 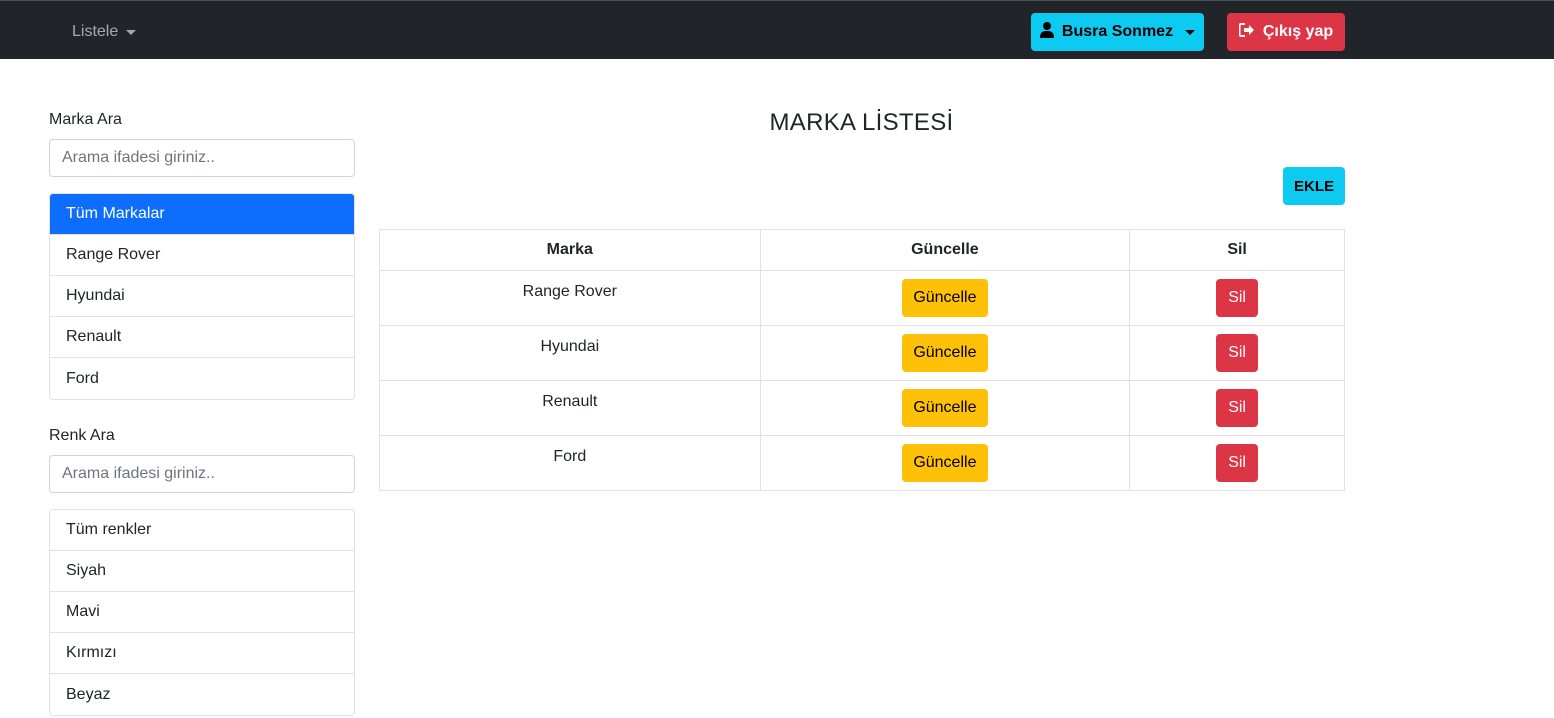 I want to click on list-menu-dropdown: Listele, so click(x=104, y=32).